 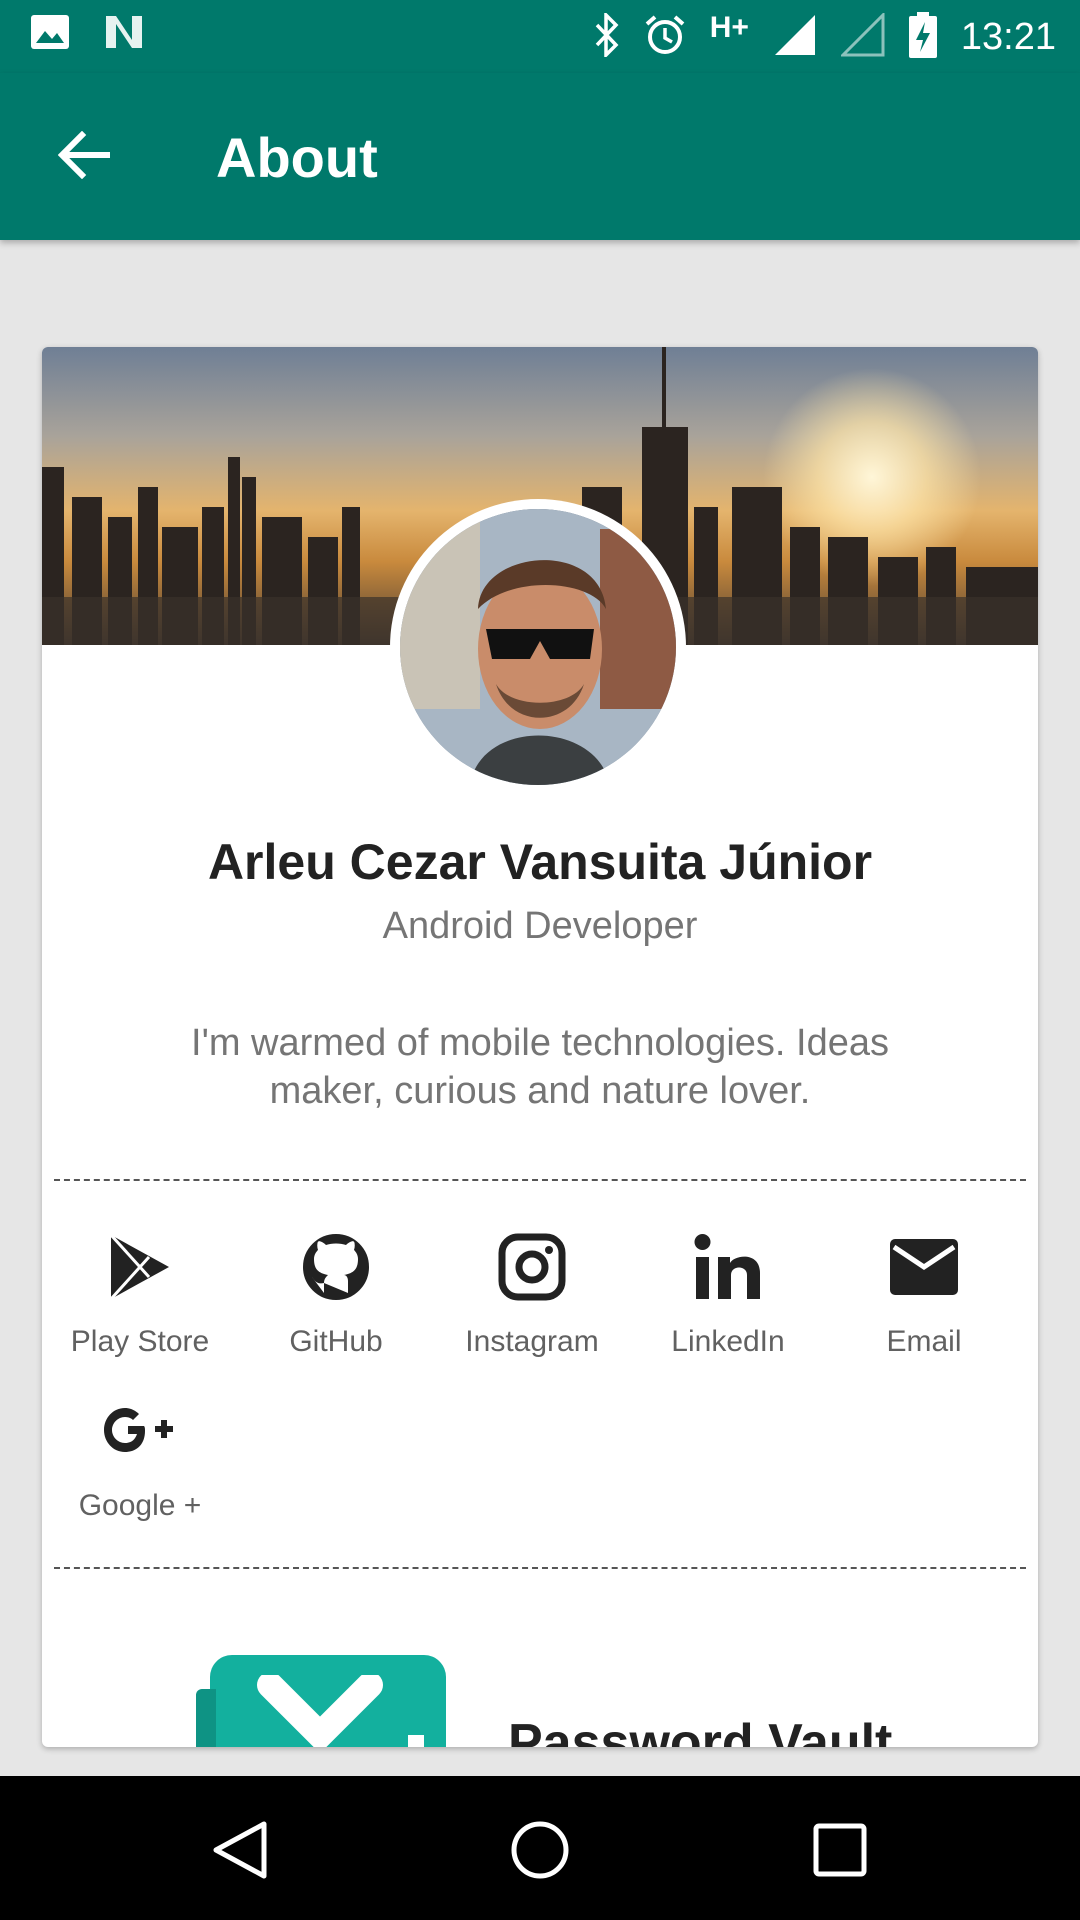 I want to click on password-vault-icon, so click(x=321, y=1701).